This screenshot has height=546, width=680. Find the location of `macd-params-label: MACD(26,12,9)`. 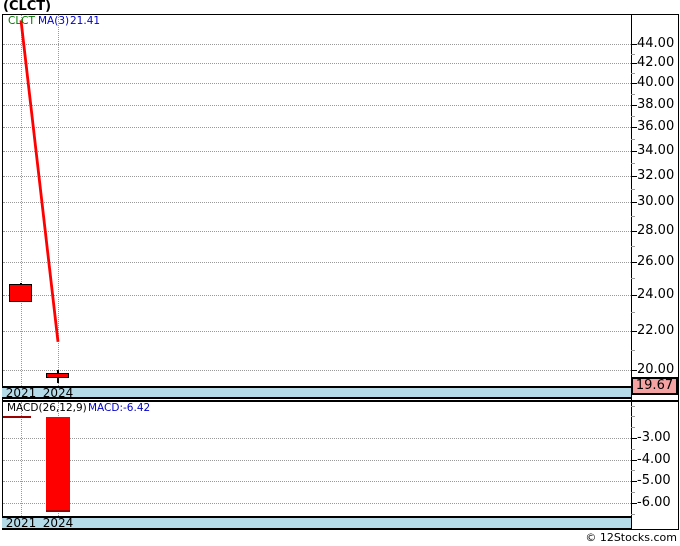

macd-params-label: MACD(26,12,9) is located at coordinates (47, 408).